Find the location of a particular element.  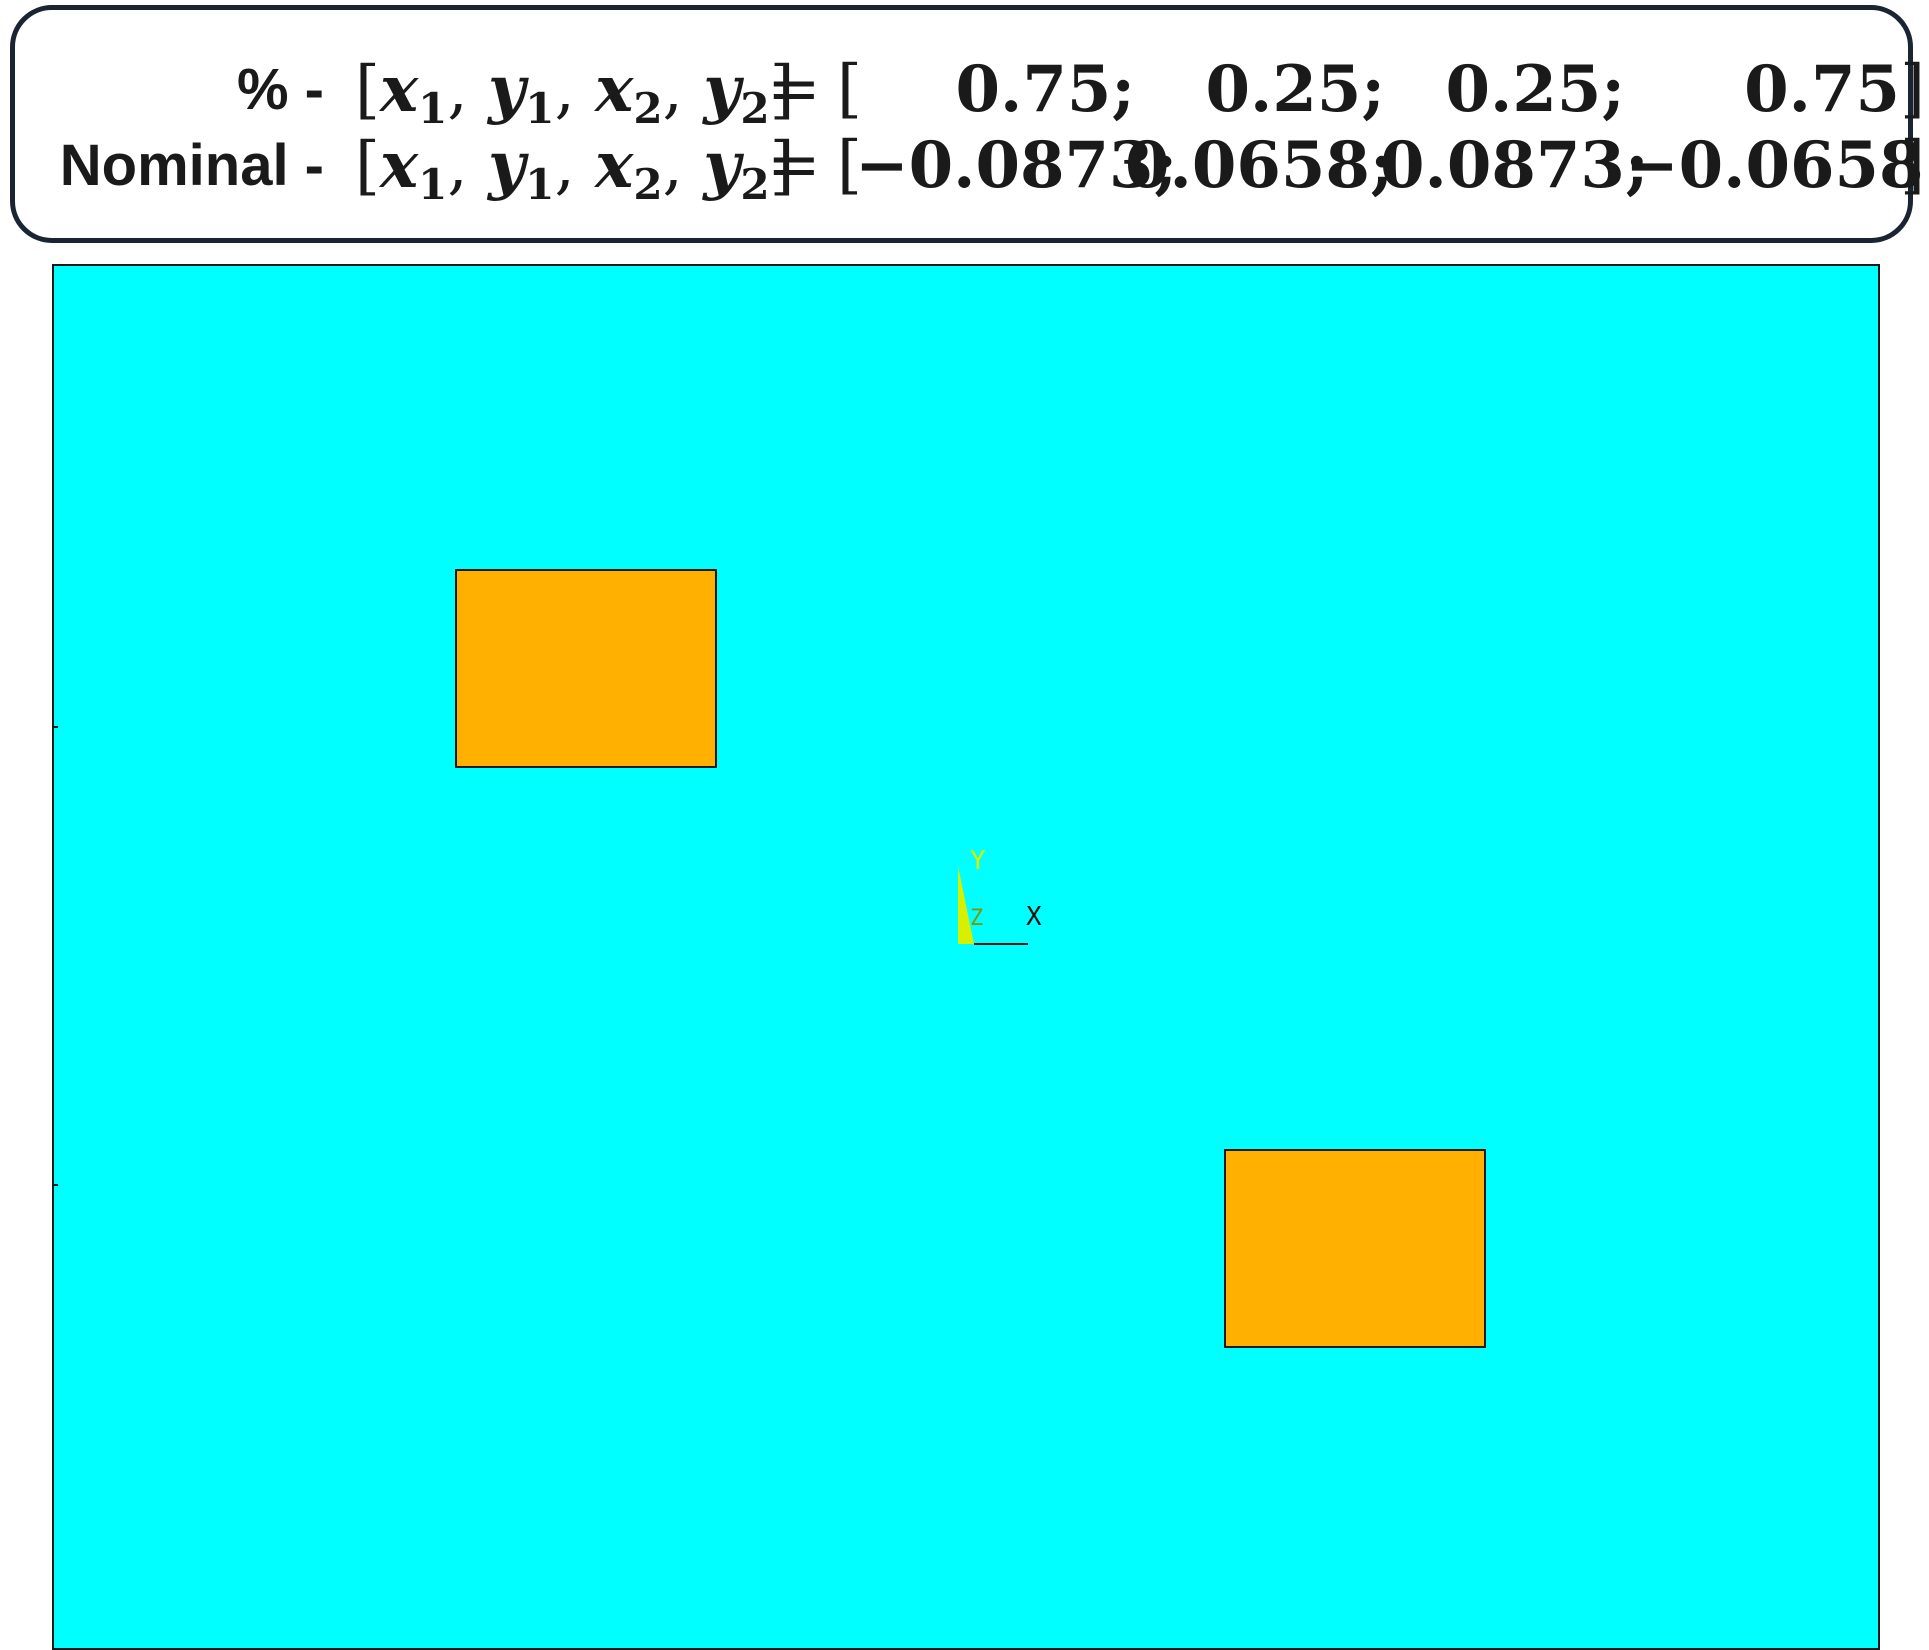

triad-y-label: Y is located at coordinates (978, 861).